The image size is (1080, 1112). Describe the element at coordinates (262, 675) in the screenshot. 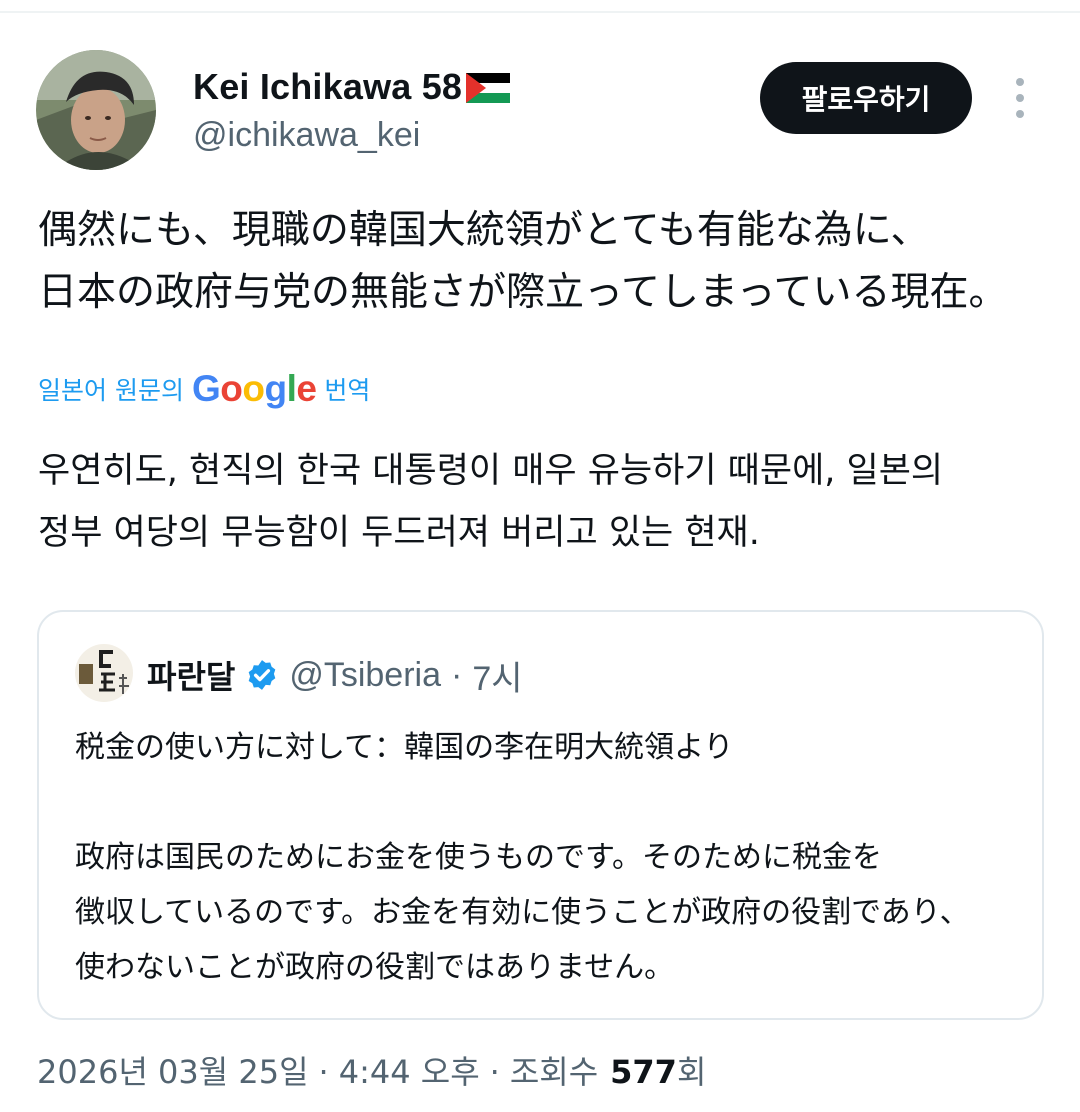

I see `verified-badge-icon` at that location.